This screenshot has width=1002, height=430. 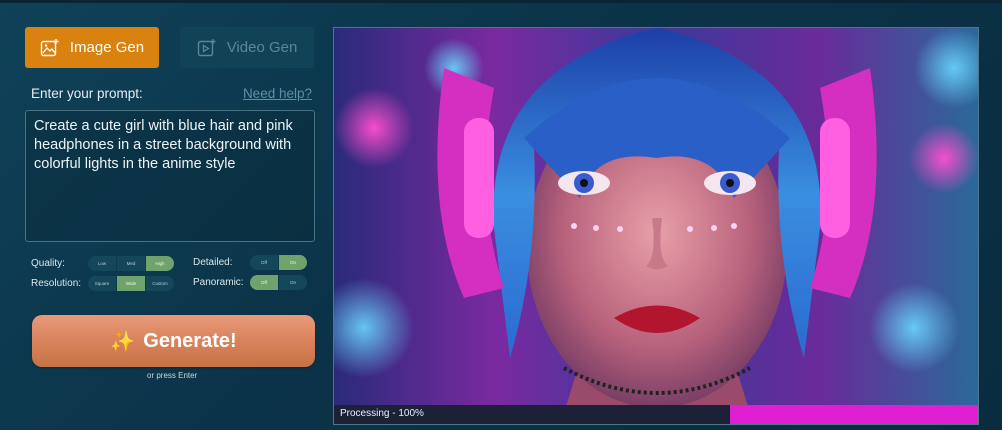 What do you see at coordinates (50, 48) in the screenshot?
I see `image-add-icon` at bounding box center [50, 48].